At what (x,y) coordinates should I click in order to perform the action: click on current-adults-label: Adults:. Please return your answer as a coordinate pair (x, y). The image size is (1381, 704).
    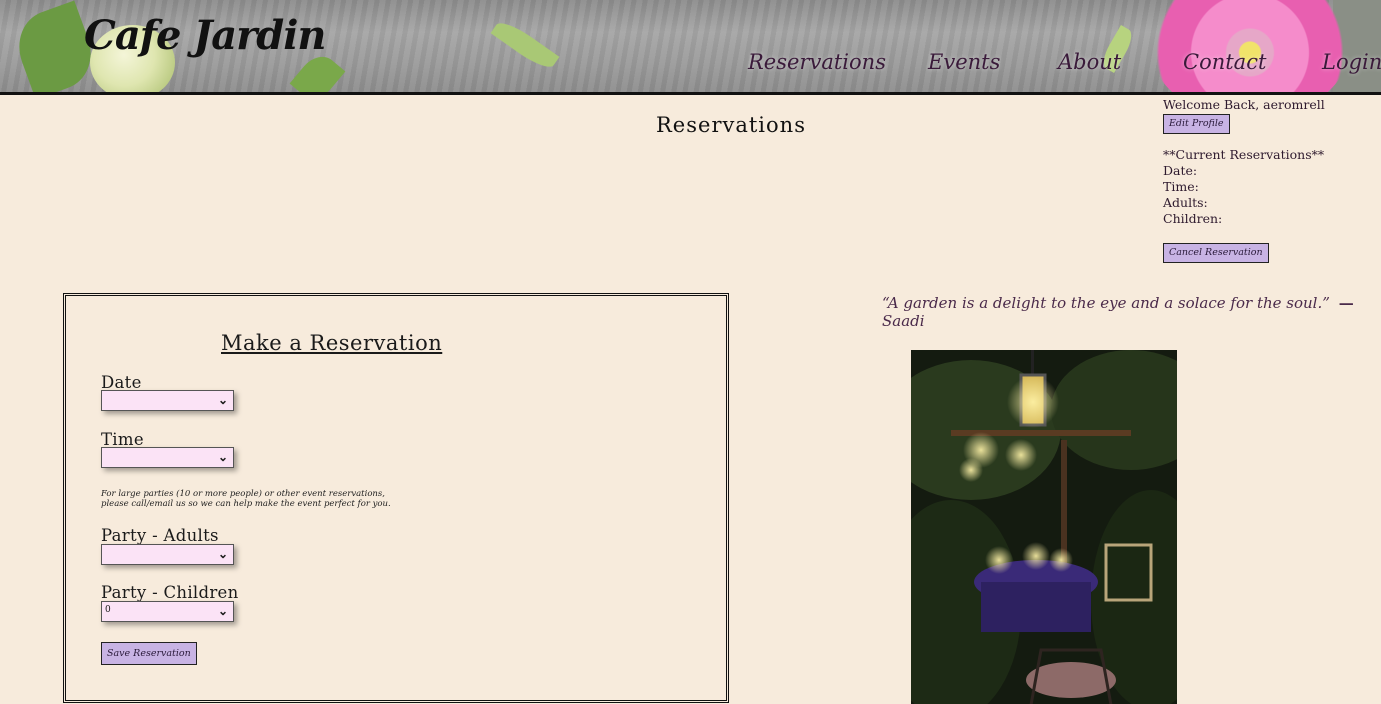
    Looking at the image, I should click on (1185, 202).